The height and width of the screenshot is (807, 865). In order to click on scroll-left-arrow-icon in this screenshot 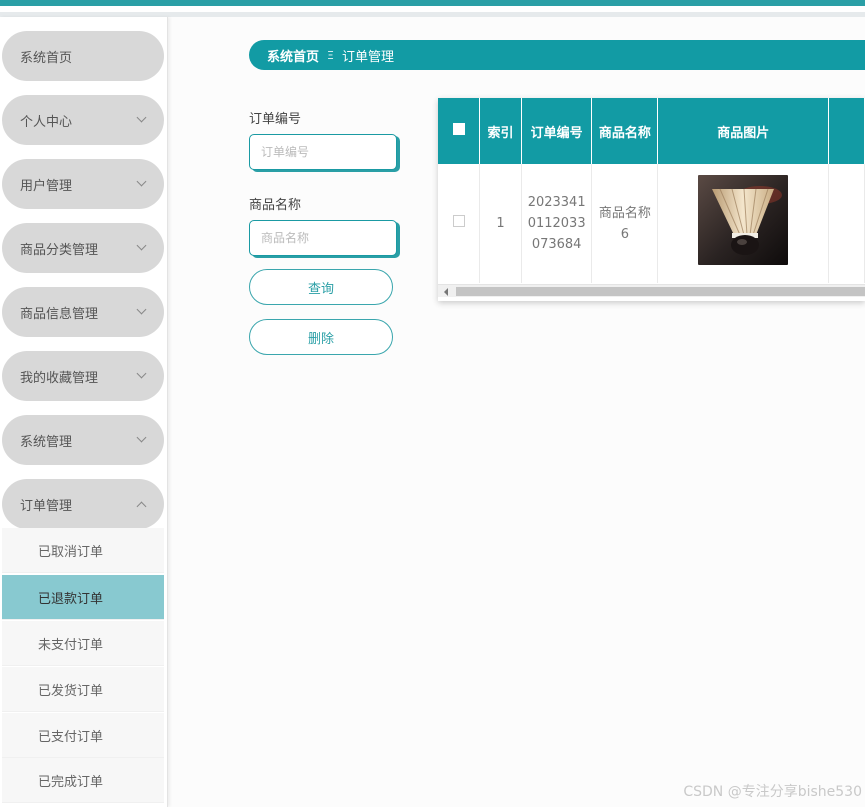, I will do `click(446, 292)`.